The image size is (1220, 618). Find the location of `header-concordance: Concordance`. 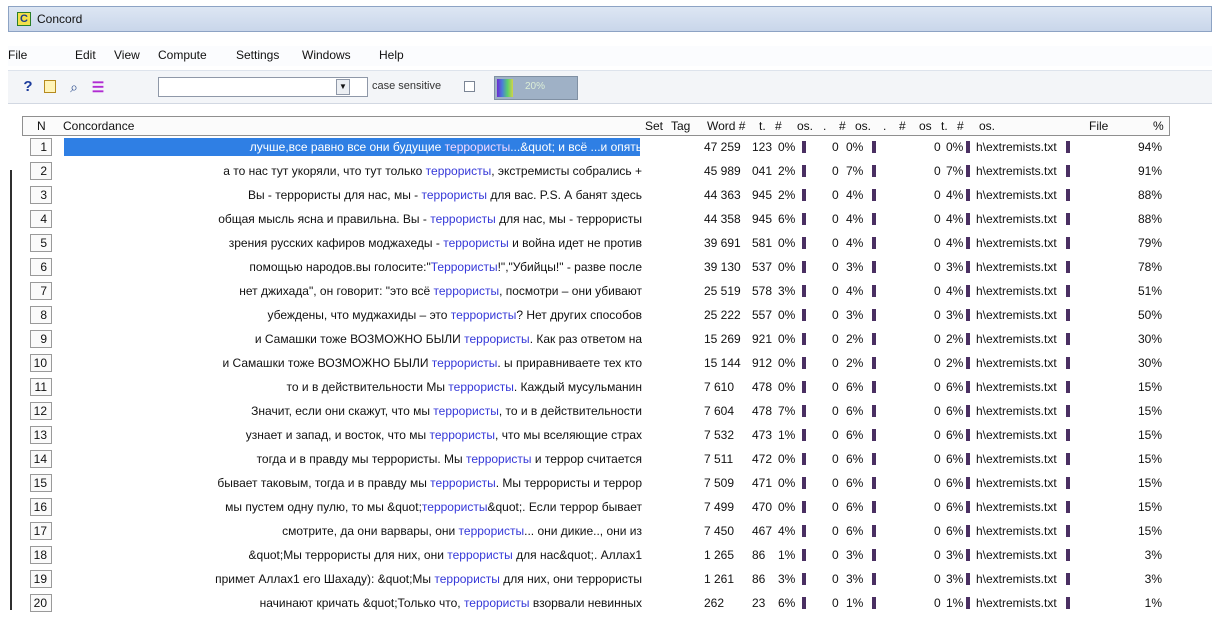

header-concordance: Concordance is located at coordinates (98, 126).